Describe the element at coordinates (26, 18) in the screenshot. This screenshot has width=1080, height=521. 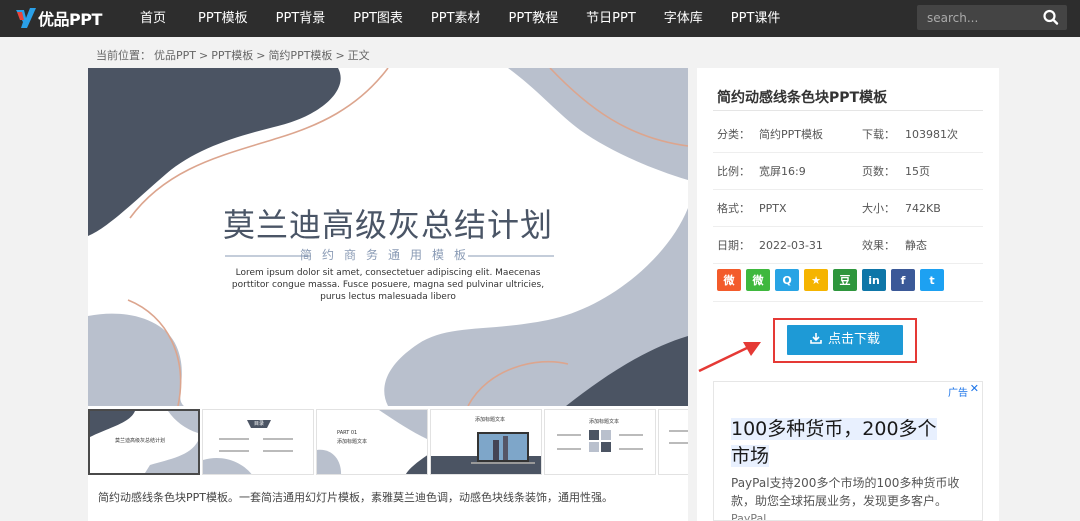
I see `logo-icon` at that location.